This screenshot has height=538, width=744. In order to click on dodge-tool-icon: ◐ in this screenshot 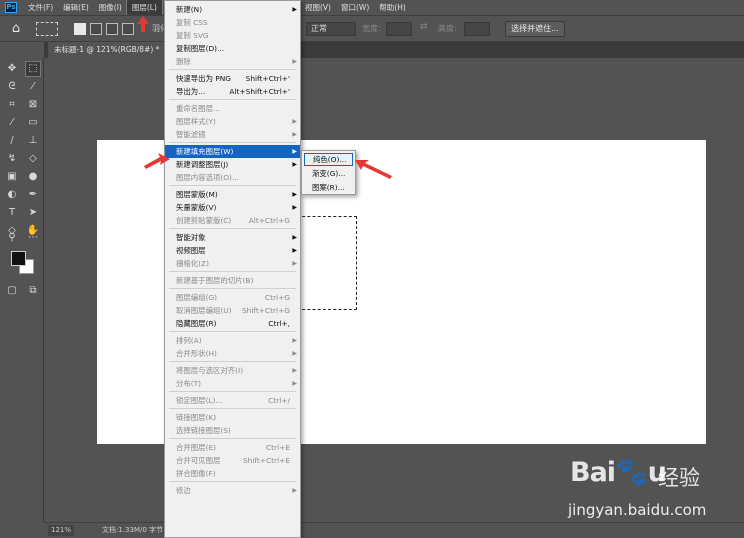, I will do `click(12, 195)`.